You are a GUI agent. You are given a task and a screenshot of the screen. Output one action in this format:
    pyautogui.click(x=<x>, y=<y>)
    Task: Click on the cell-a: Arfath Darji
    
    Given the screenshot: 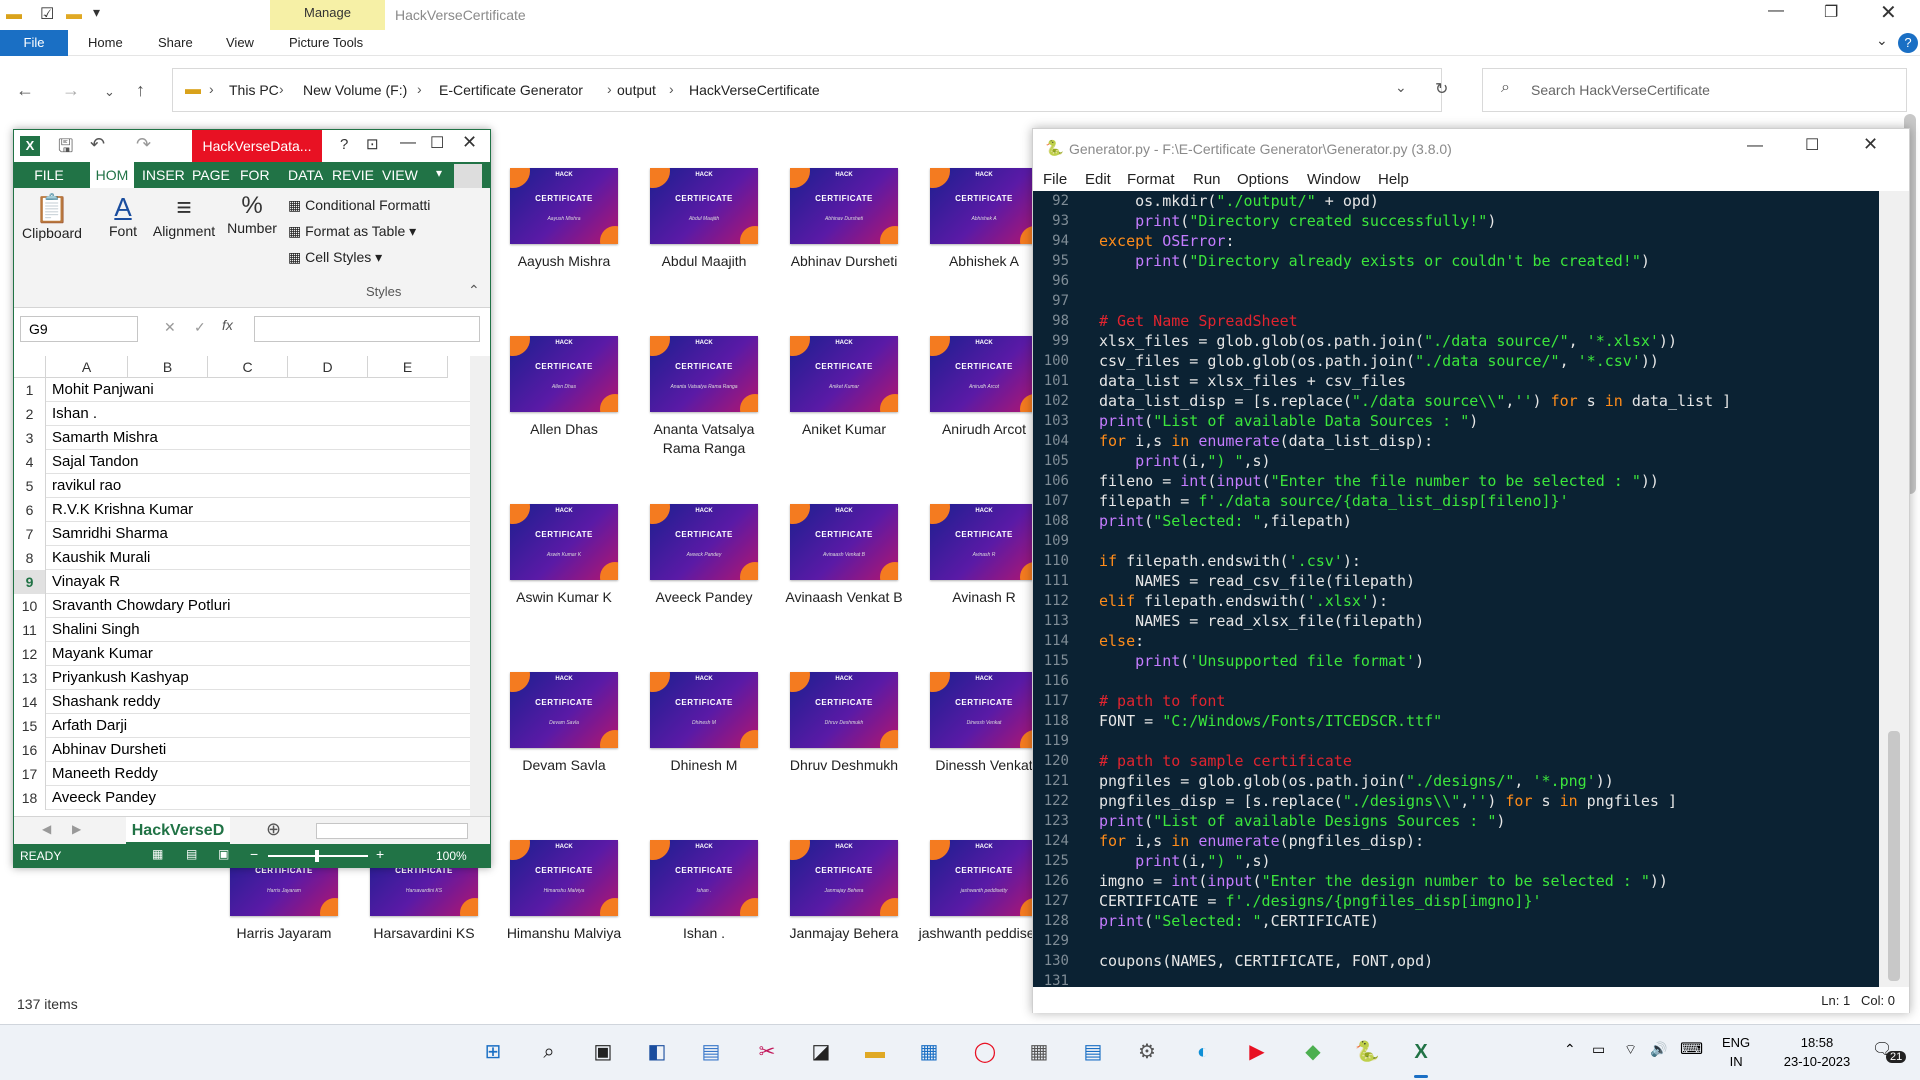 What is the action you would take?
    pyautogui.click(x=89, y=726)
    